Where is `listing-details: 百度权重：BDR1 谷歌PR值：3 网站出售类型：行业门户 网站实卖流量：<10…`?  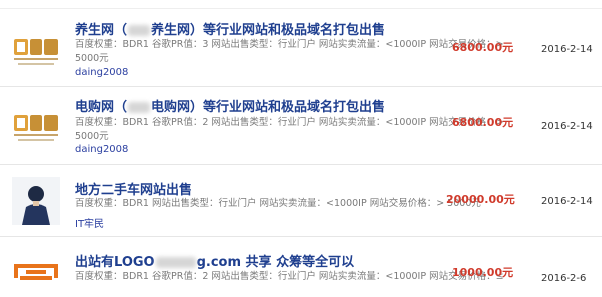
listing-details: 百度权重：BDR1 谷歌PR值：3 网站出售类型：行业门户 网站实卖流量：<10… is located at coordinates (289, 51).